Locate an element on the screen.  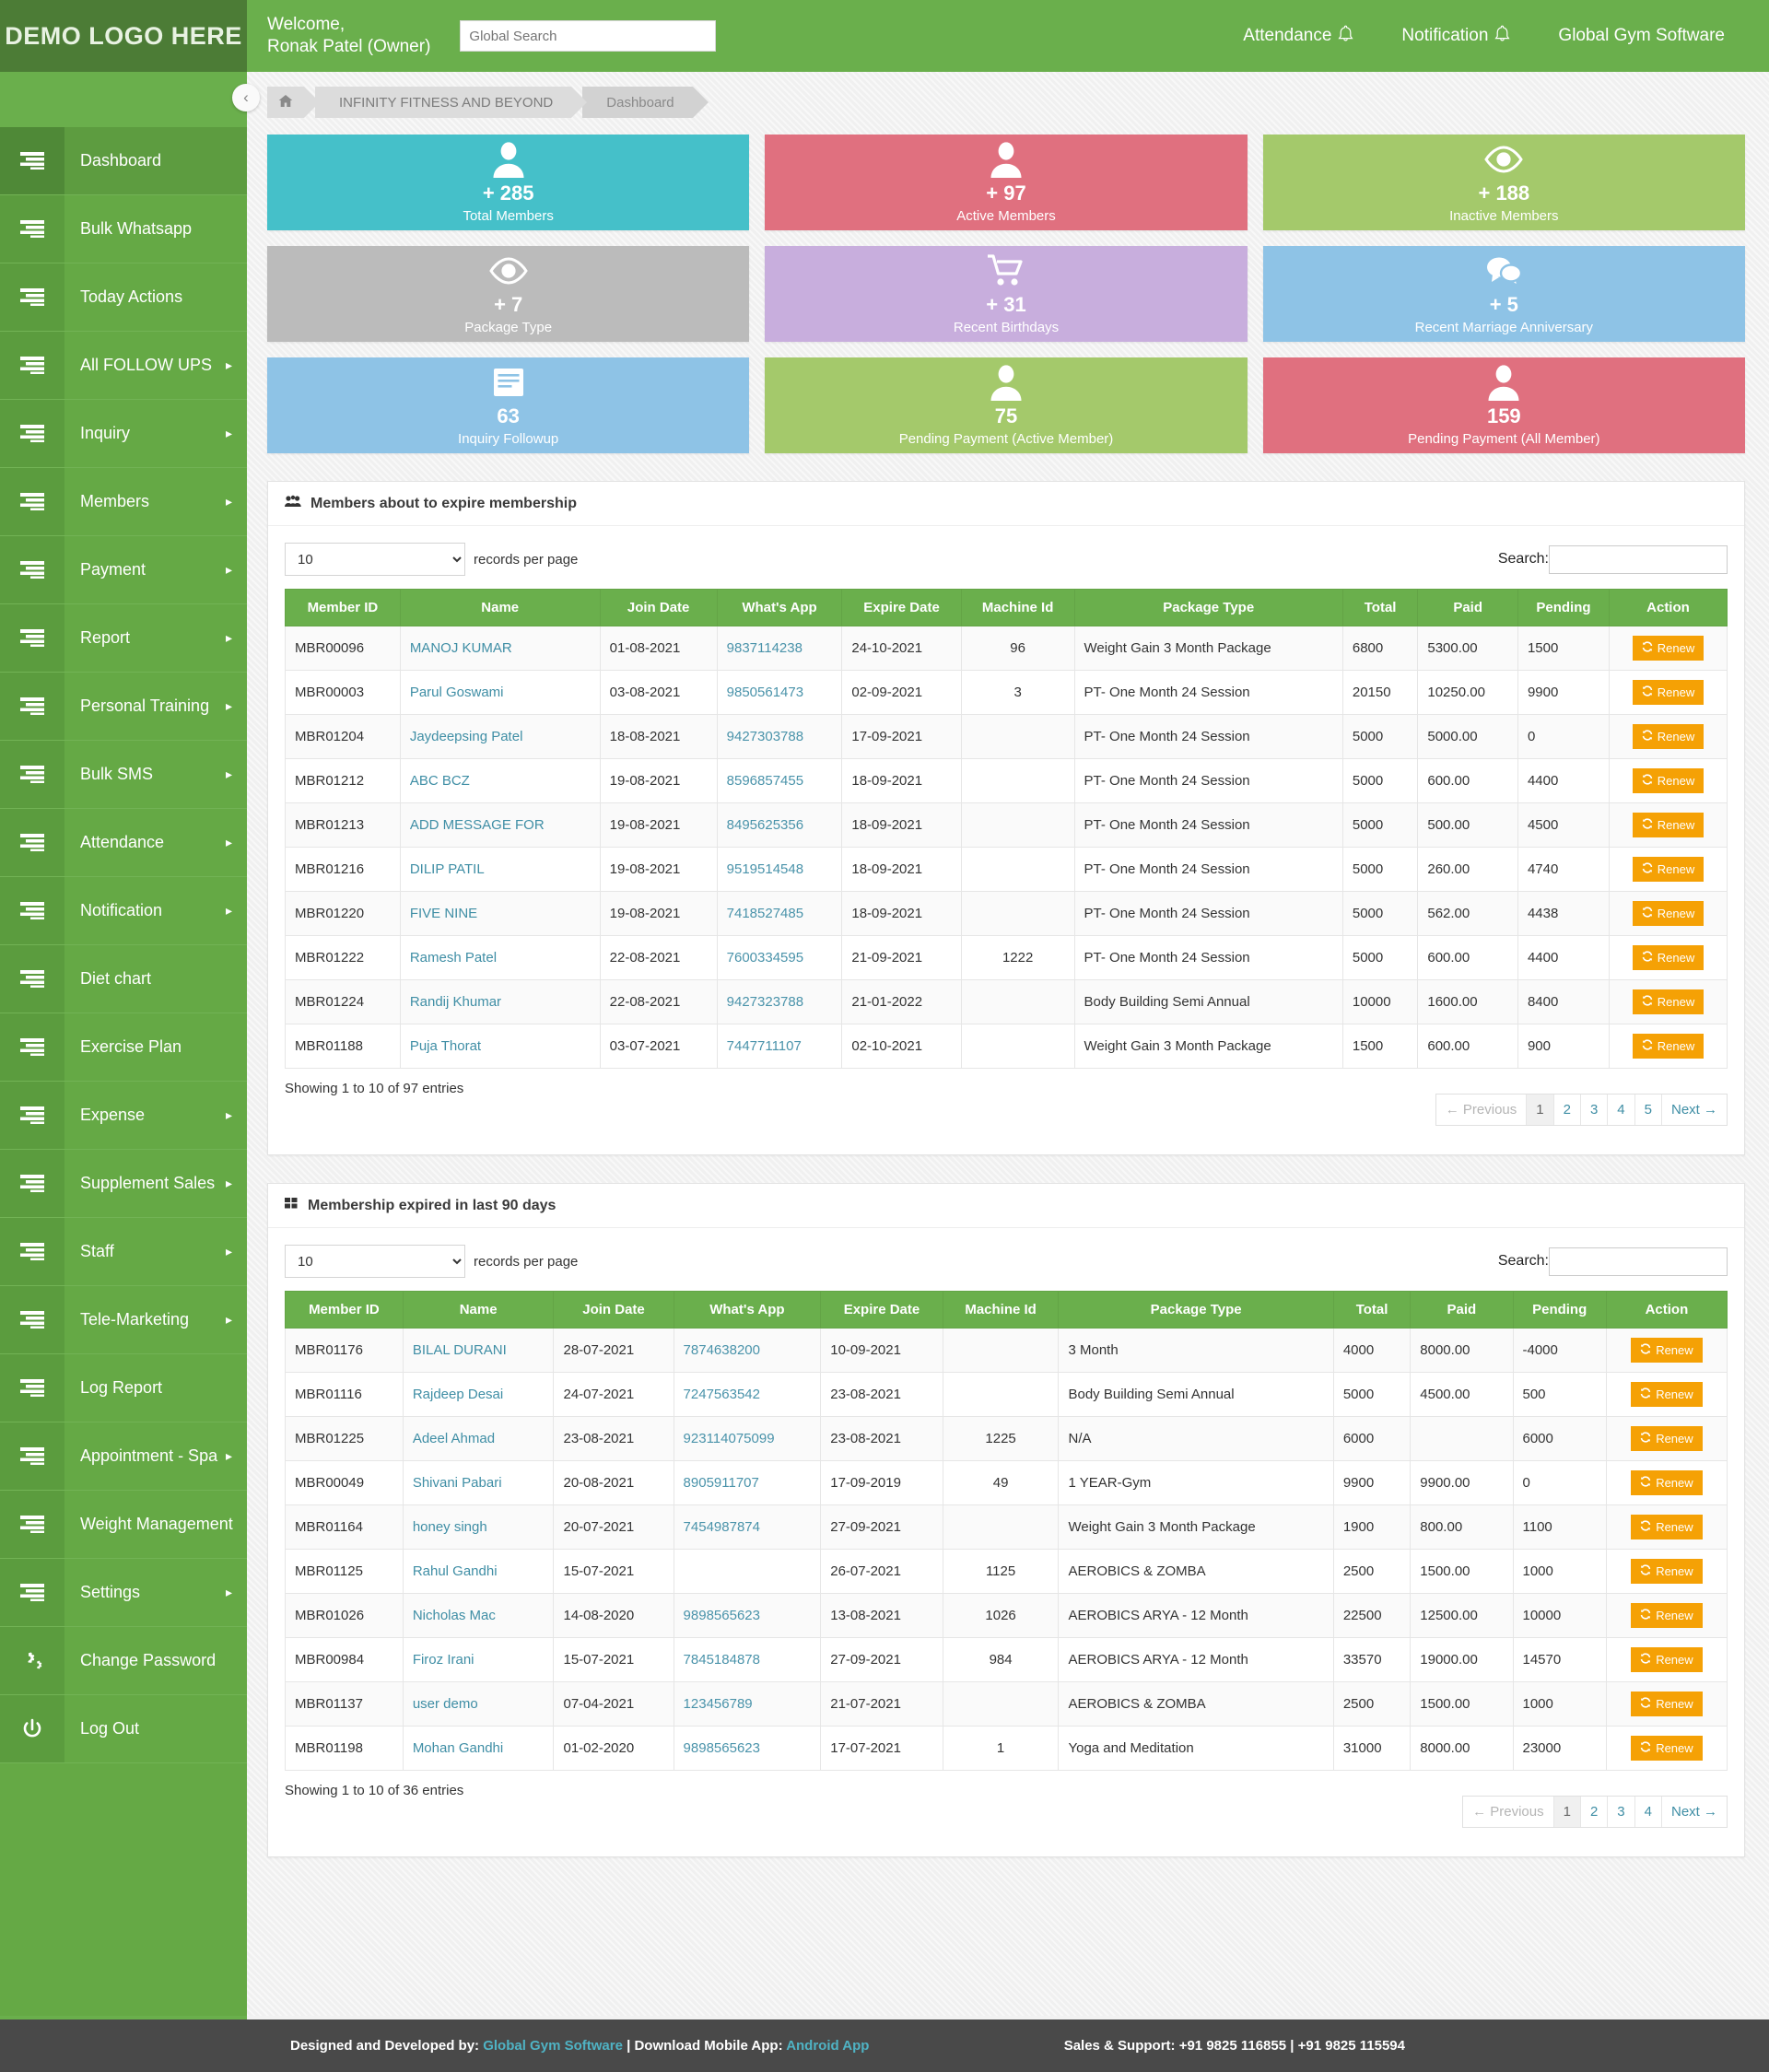
sidebar-item-diet-chart: Diet chart is located at coordinates (123, 979).